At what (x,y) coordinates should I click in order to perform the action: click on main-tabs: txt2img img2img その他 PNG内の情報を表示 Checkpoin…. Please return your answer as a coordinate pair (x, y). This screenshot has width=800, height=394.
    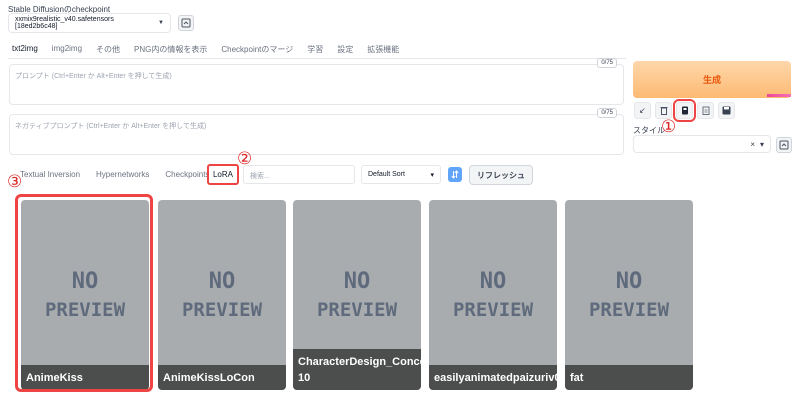
    Looking at the image, I should click on (212, 49).